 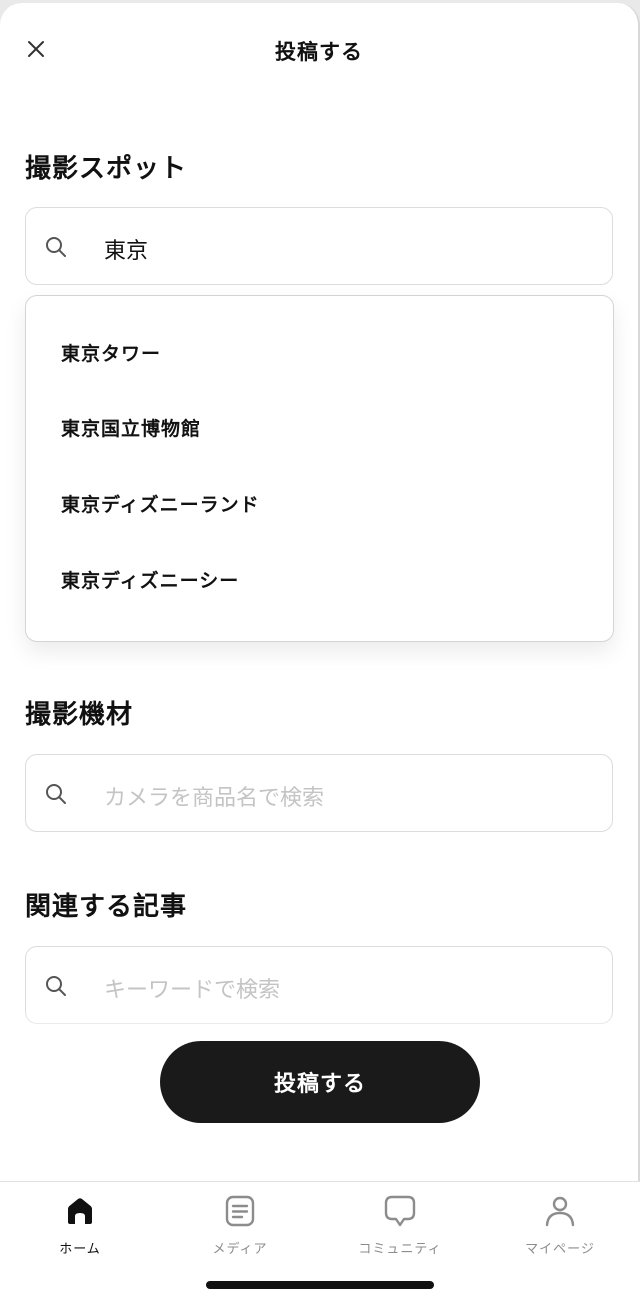 I want to click on tab-mypage: マイページ, so click(x=560, y=1225).